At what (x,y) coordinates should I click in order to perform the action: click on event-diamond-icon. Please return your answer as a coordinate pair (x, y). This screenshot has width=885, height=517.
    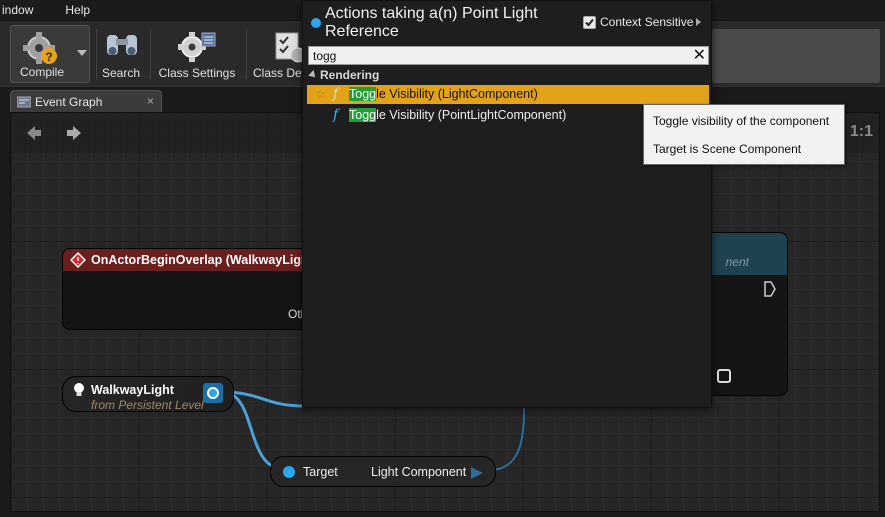
    Looking at the image, I should click on (78, 260).